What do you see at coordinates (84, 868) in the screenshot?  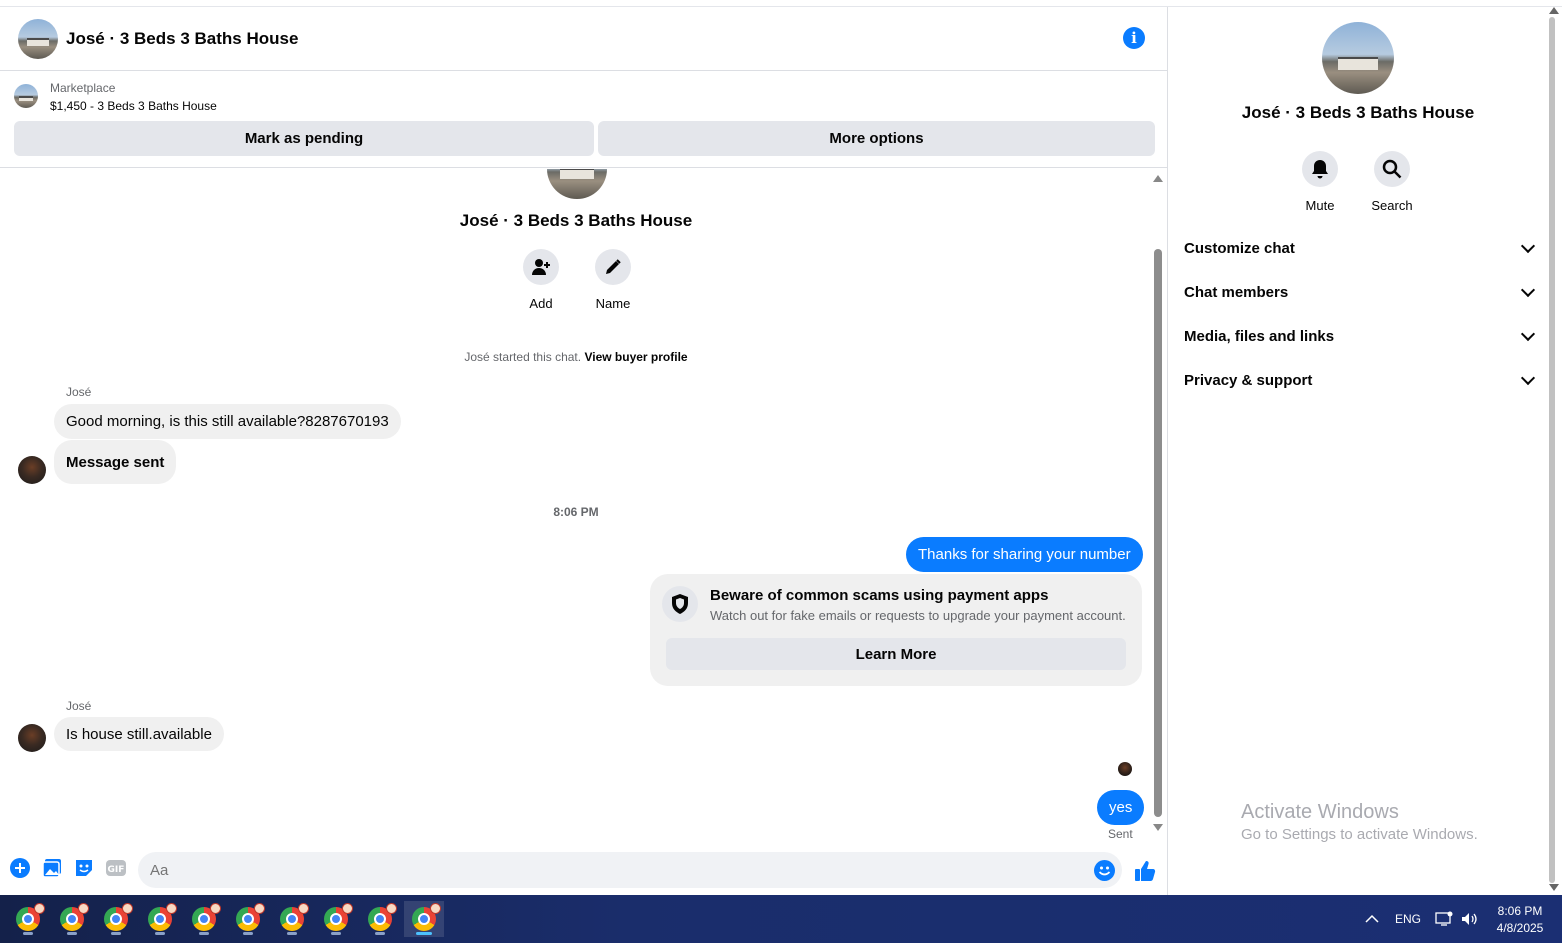 I see `sticker-icon` at bounding box center [84, 868].